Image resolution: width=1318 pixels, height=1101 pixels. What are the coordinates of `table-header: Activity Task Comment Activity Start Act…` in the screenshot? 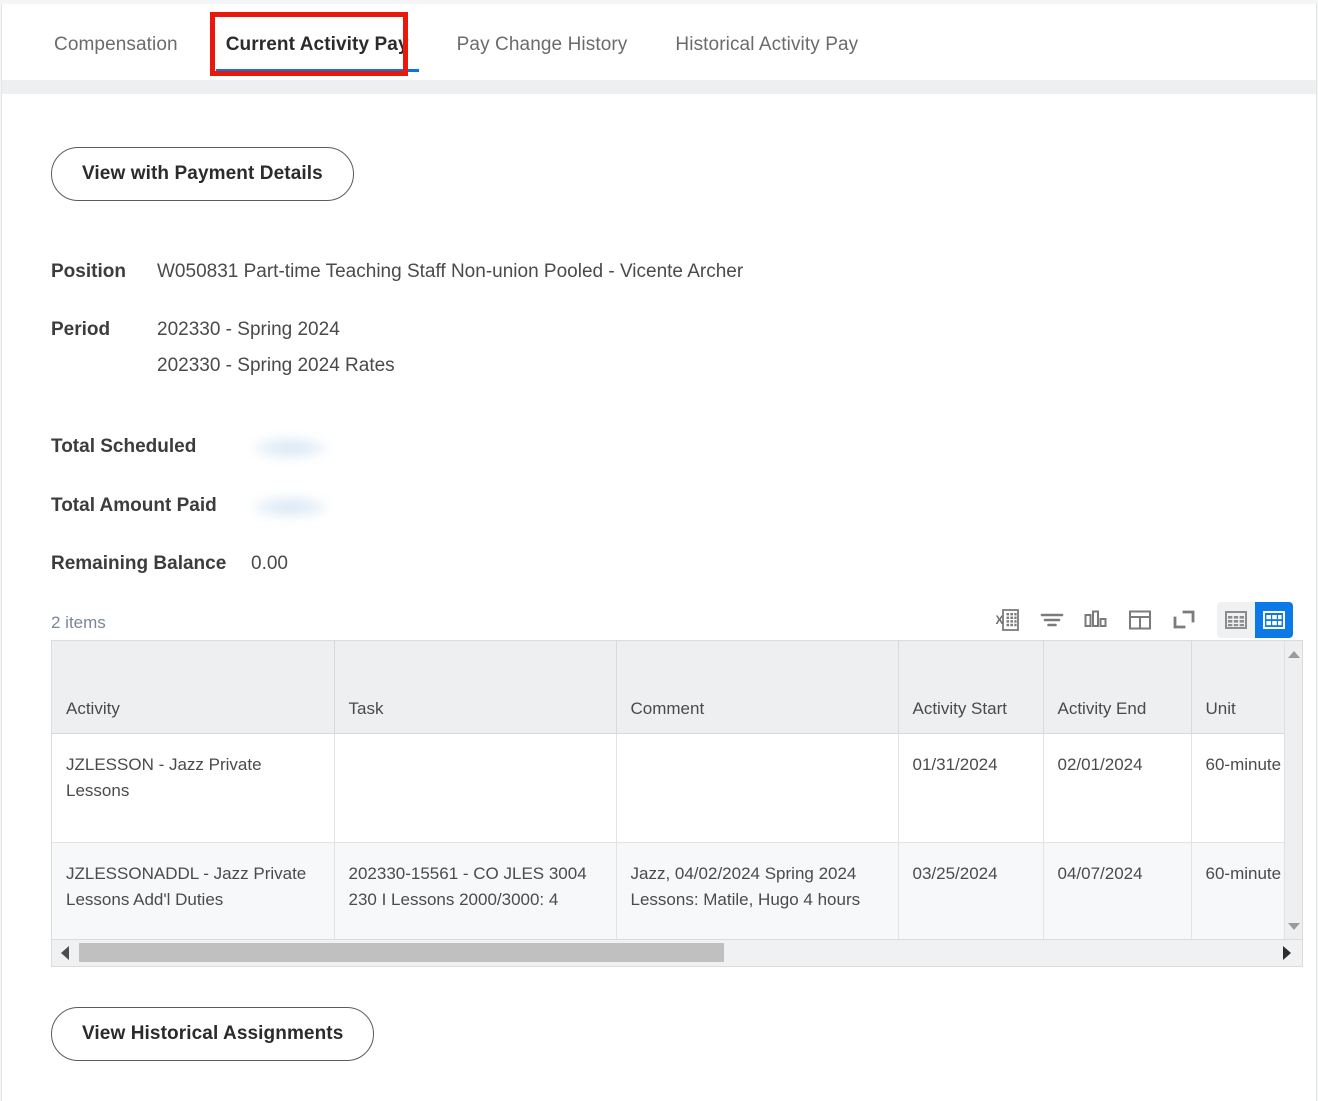 It's located at (677, 687).